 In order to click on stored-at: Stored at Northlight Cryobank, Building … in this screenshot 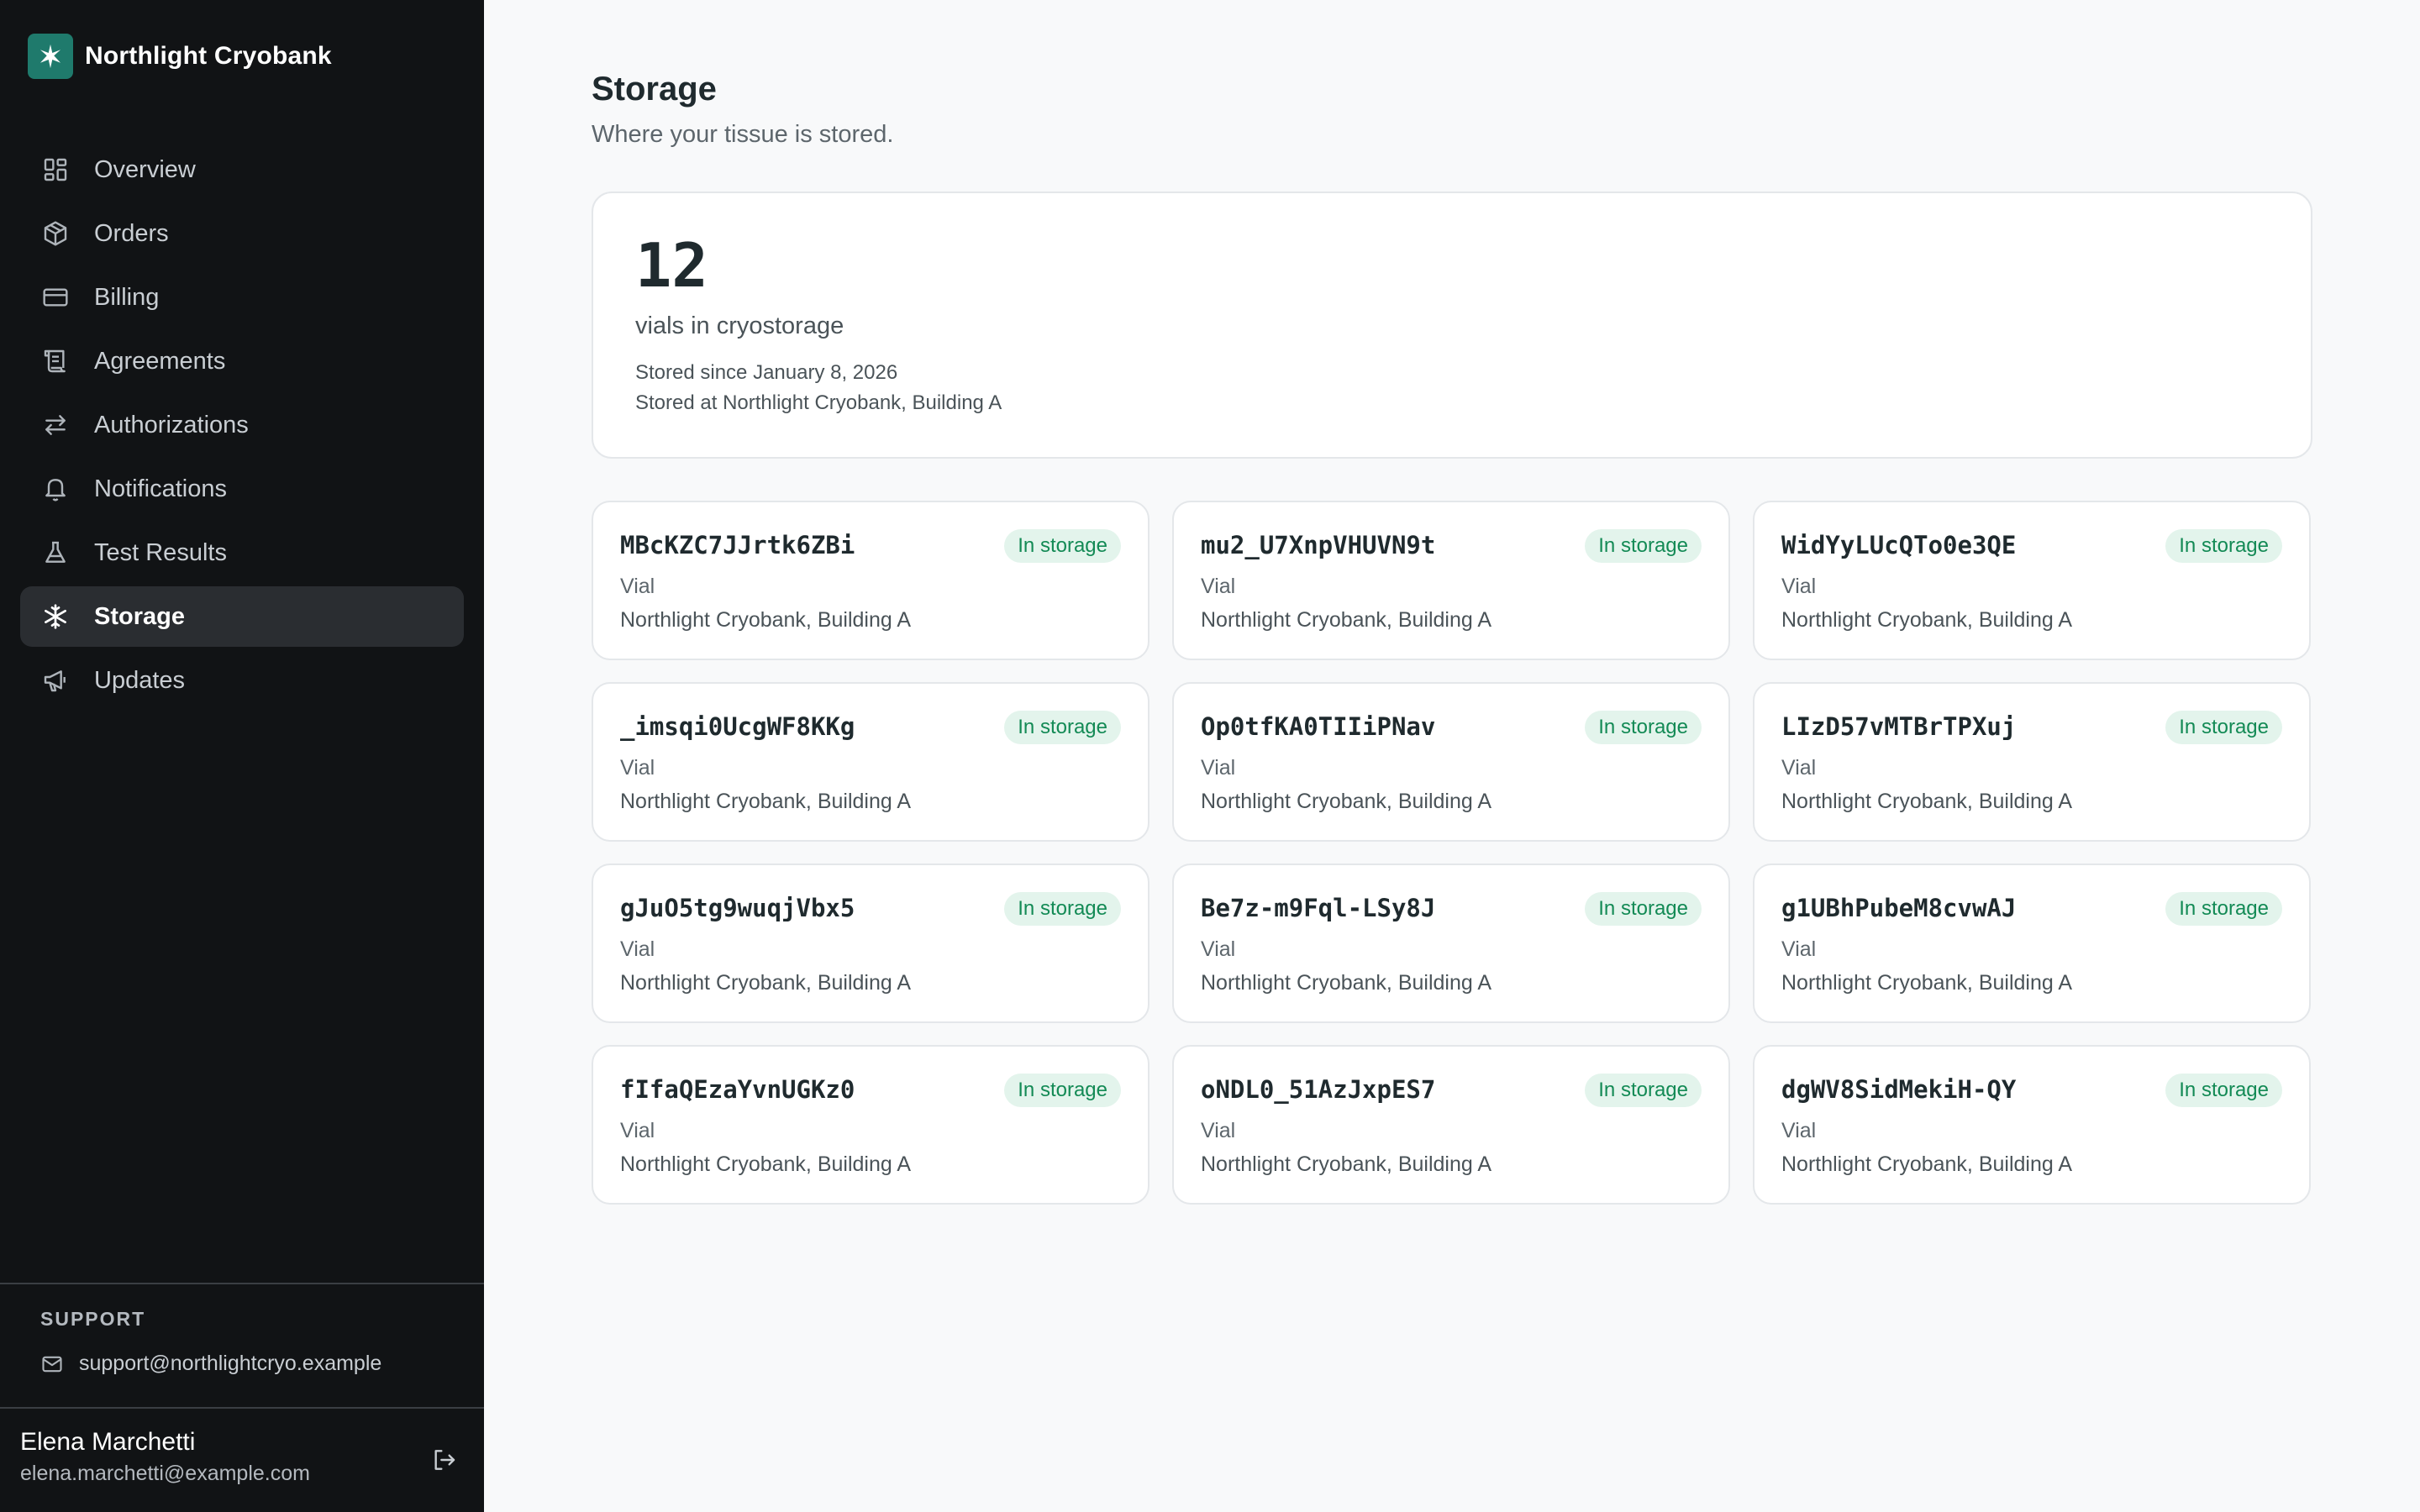, I will do `click(818, 402)`.